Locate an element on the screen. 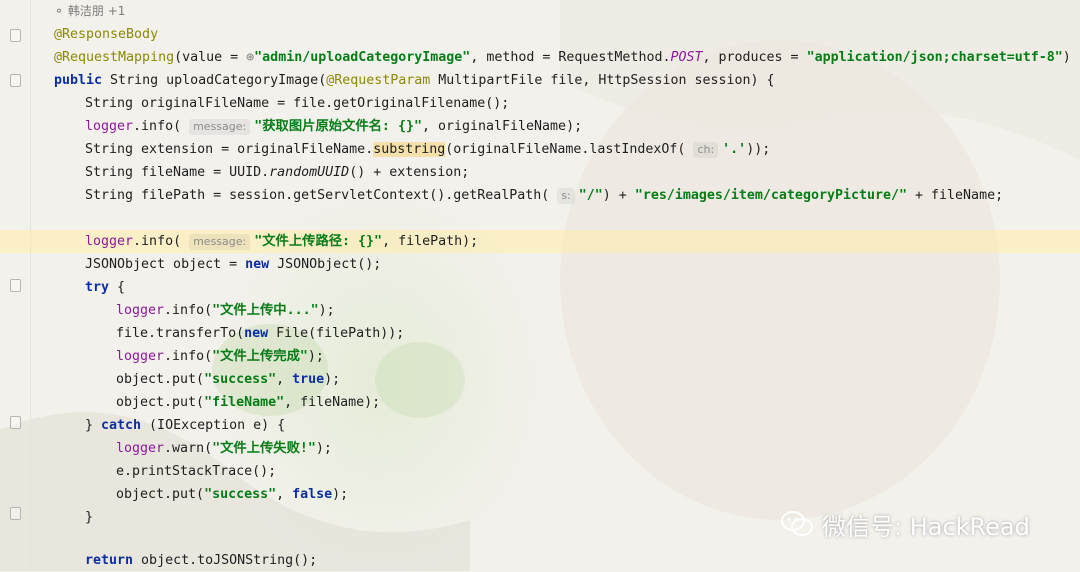  code-line: return object.toJSONString(); is located at coordinates (540, 560).